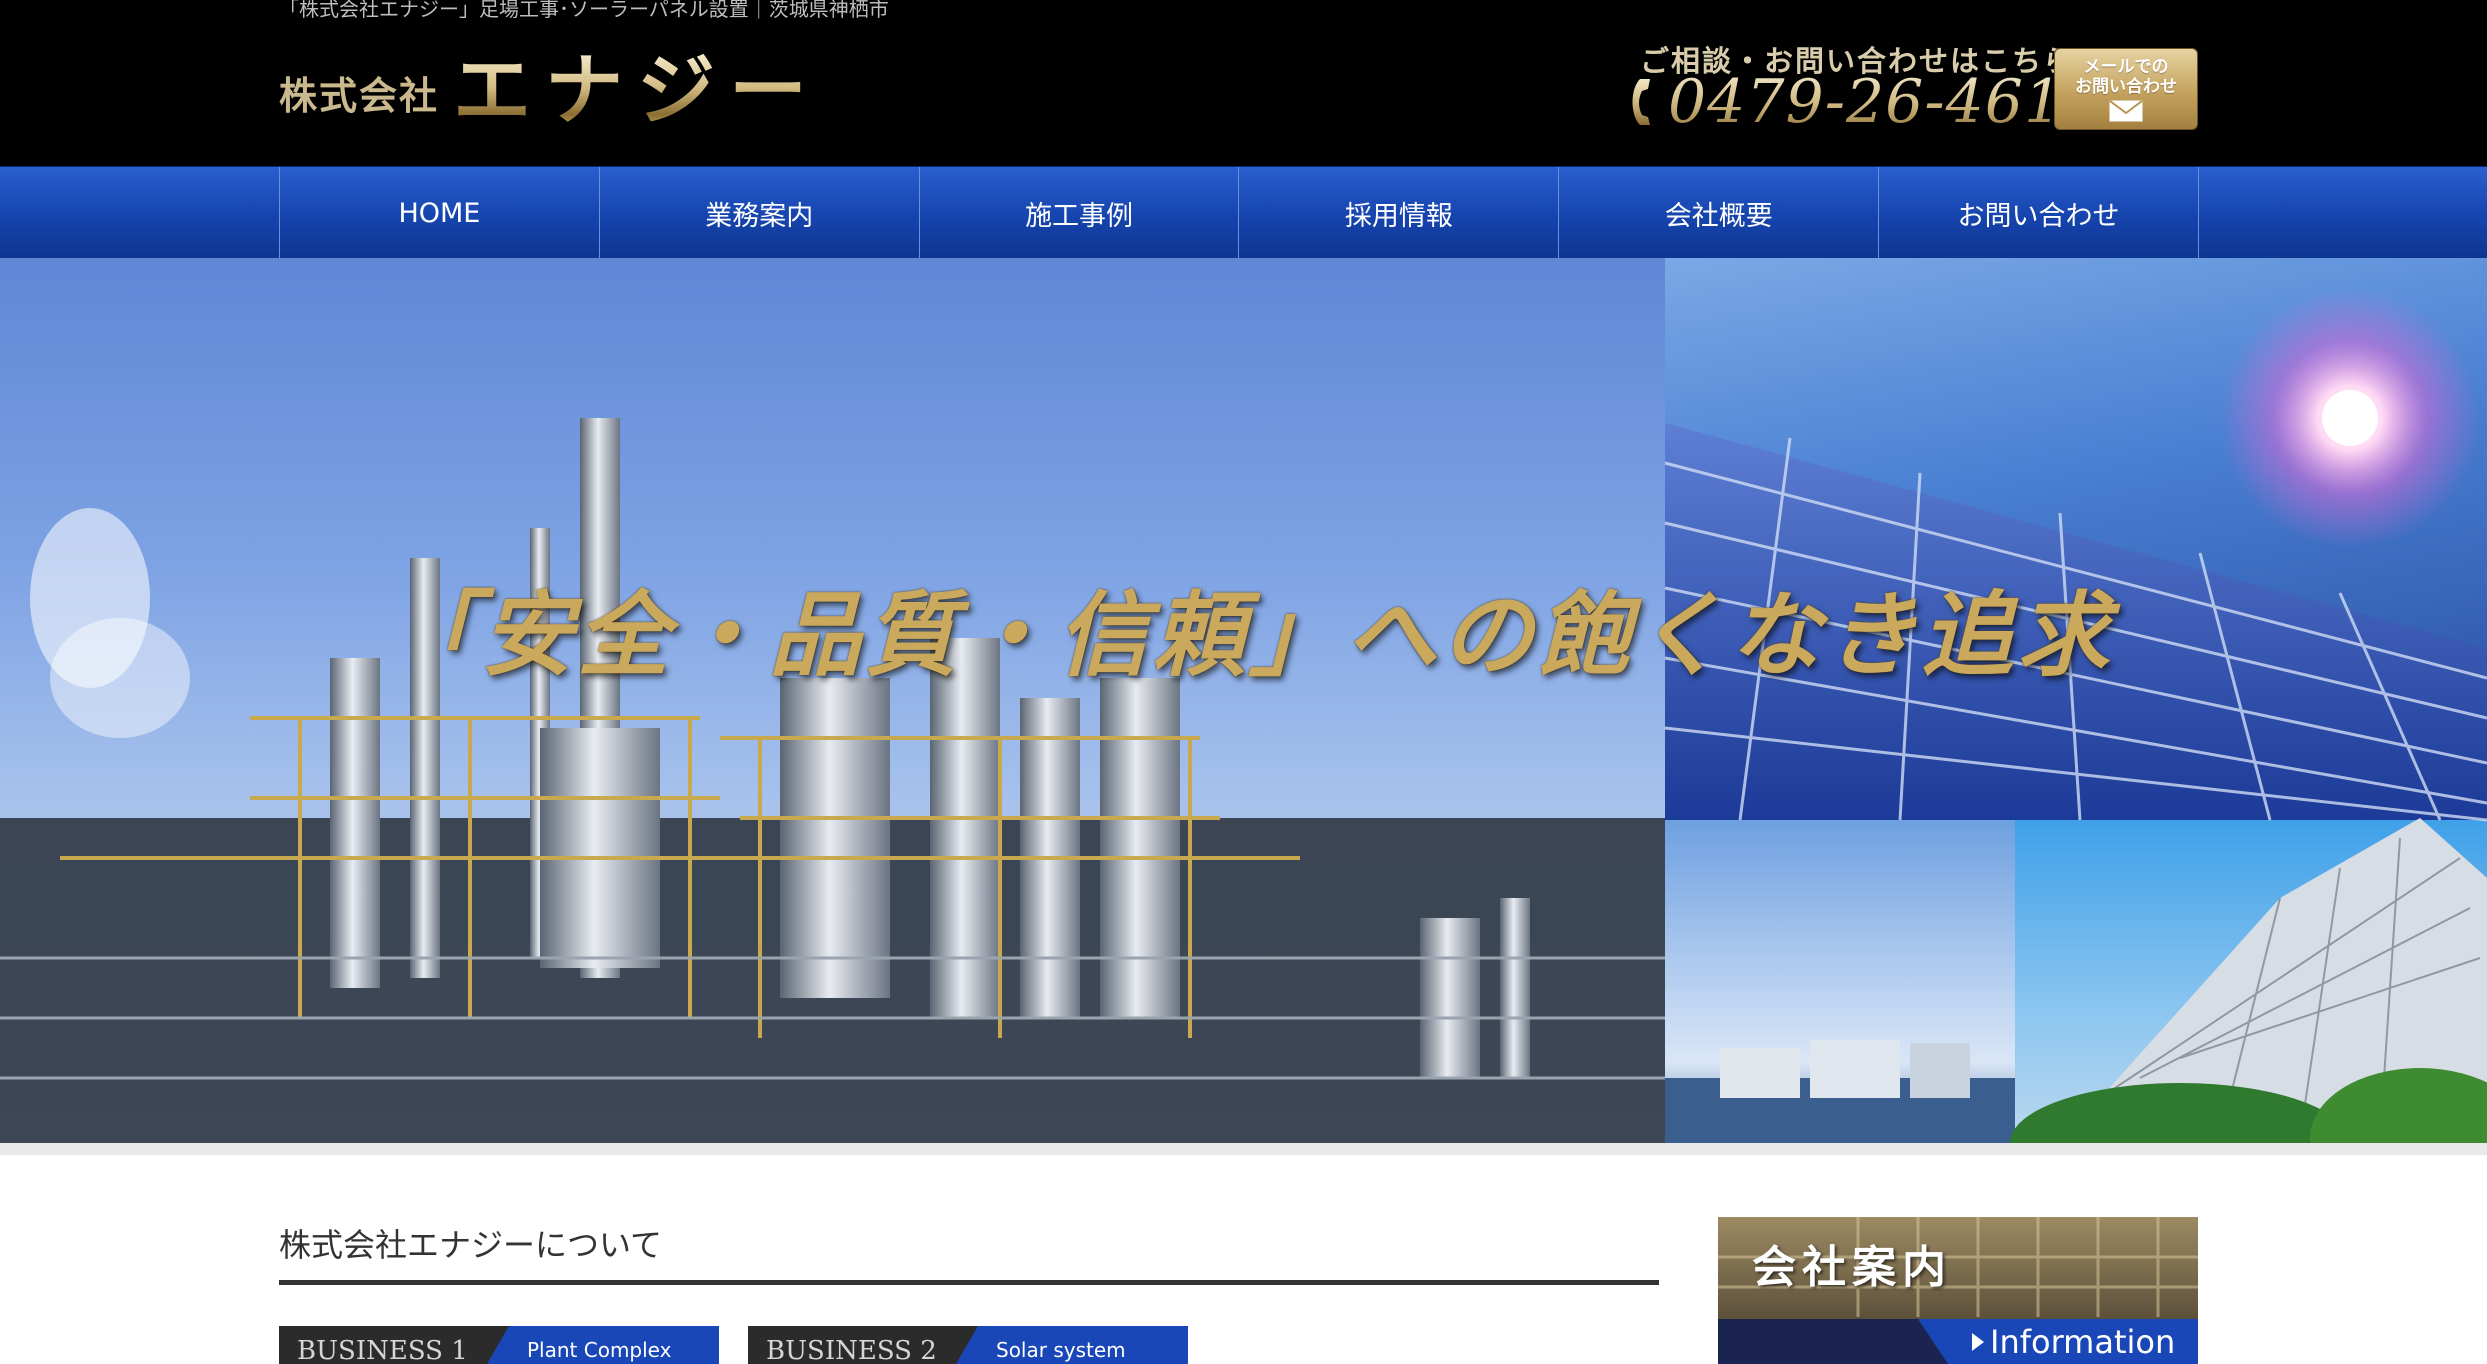  What do you see at coordinates (760, 213) in the screenshot?
I see `nav-item-services: 業務案内` at bounding box center [760, 213].